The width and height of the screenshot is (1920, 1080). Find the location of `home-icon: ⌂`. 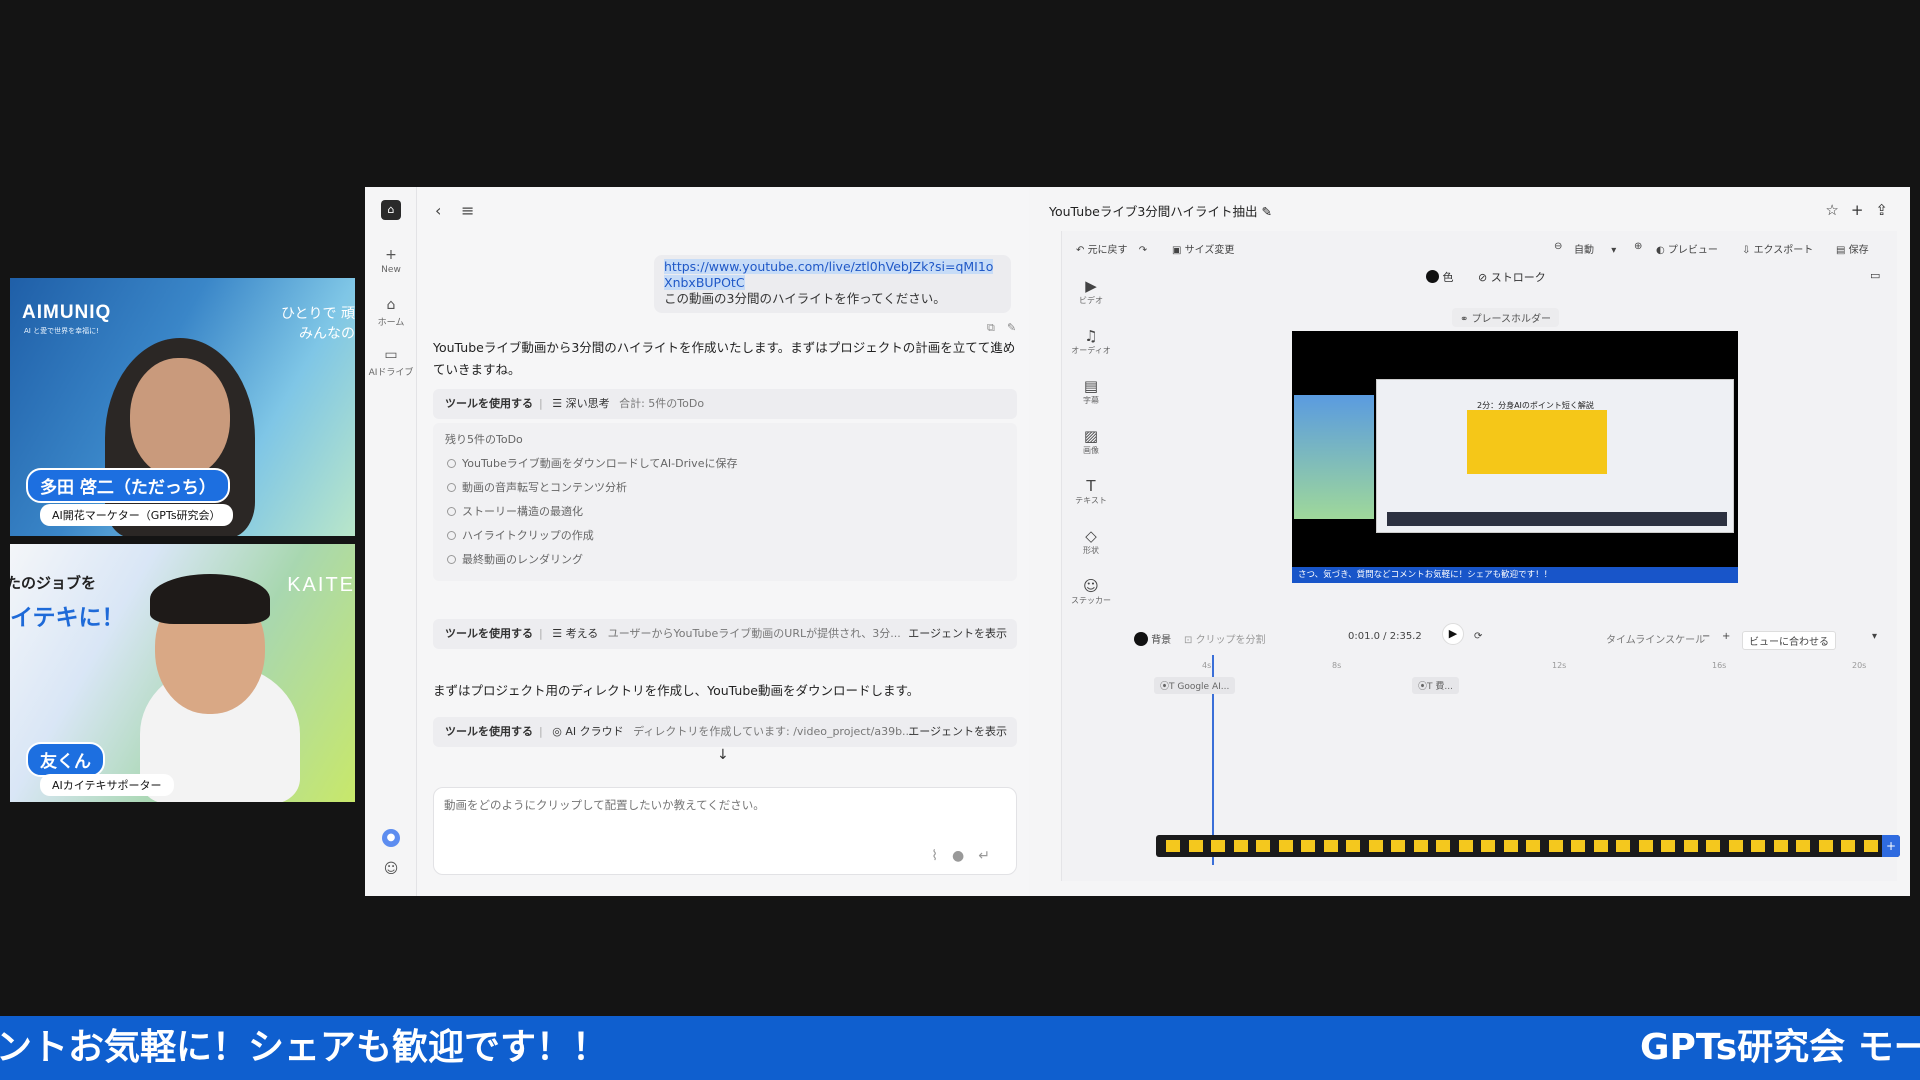

home-icon: ⌂ is located at coordinates (391, 305).